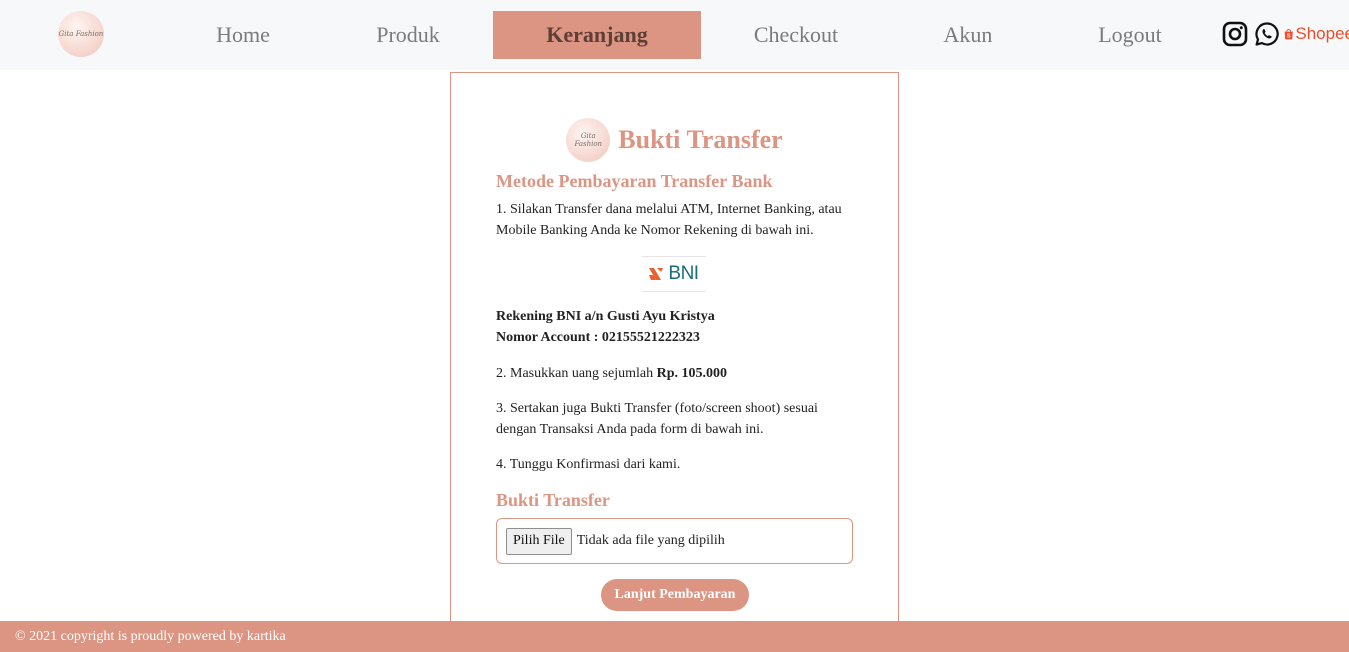  What do you see at coordinates (796, 35) in the screenshot?
I see `nav-checkout: Checkout` at bounding box center [796, 35].